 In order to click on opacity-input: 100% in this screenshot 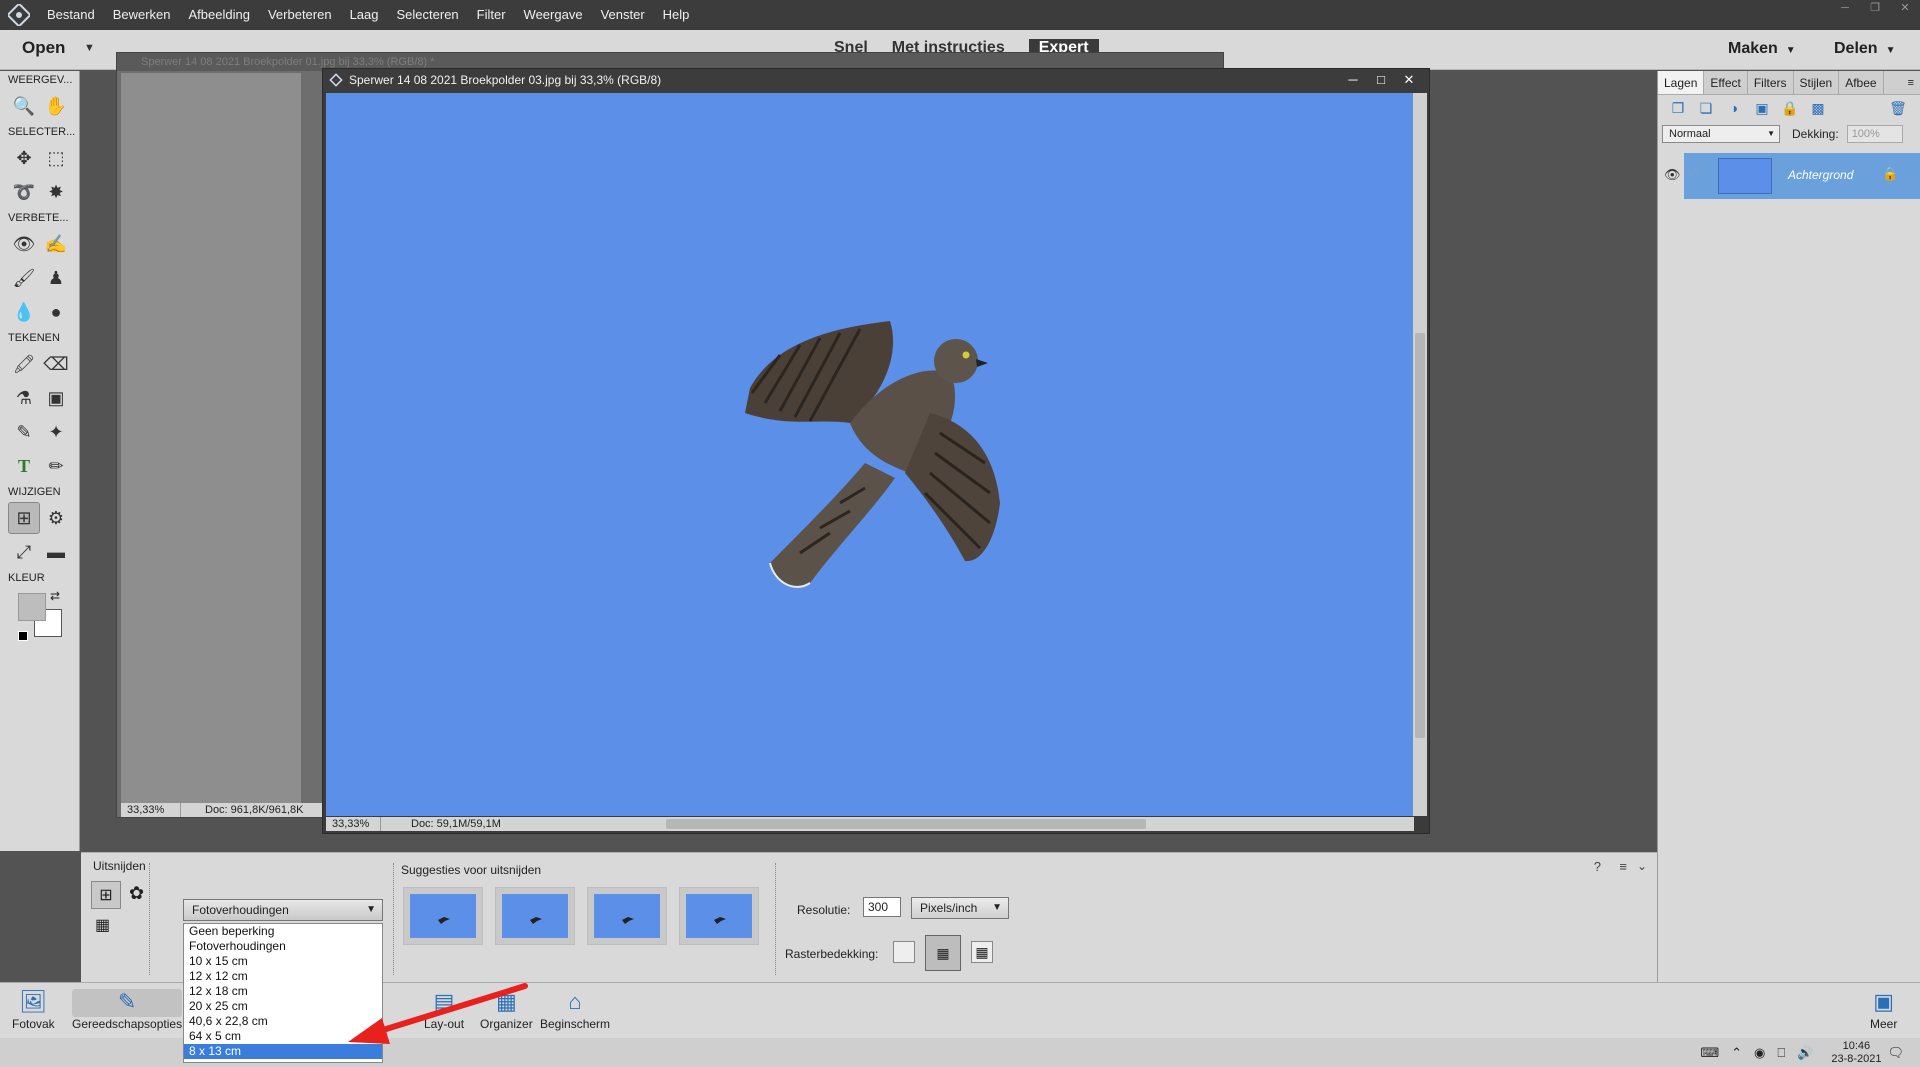, I will do `click(1874, 134)`.